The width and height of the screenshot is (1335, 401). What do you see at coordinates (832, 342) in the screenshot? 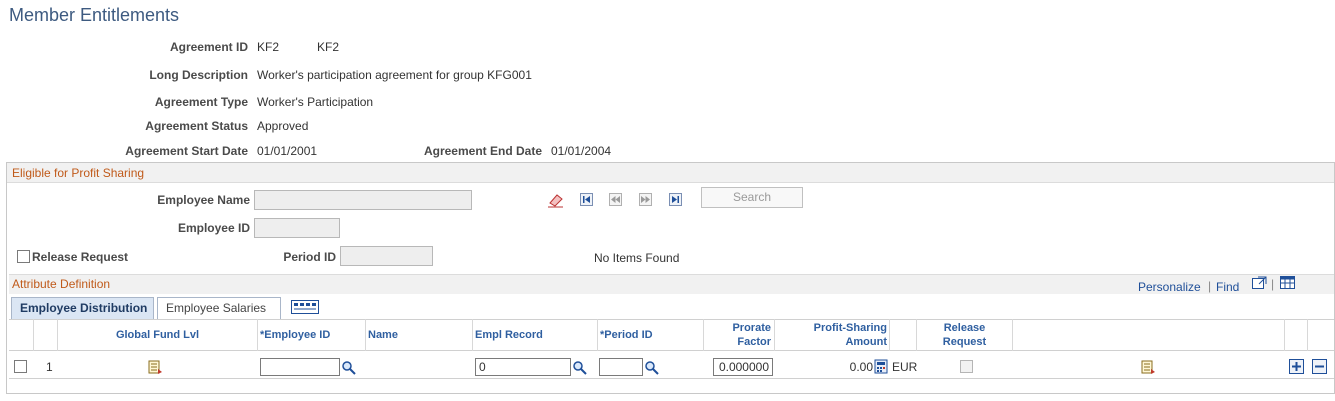
I see `column-profit-sharing-amount-line2: Amount` at bounding box center [832, 342].